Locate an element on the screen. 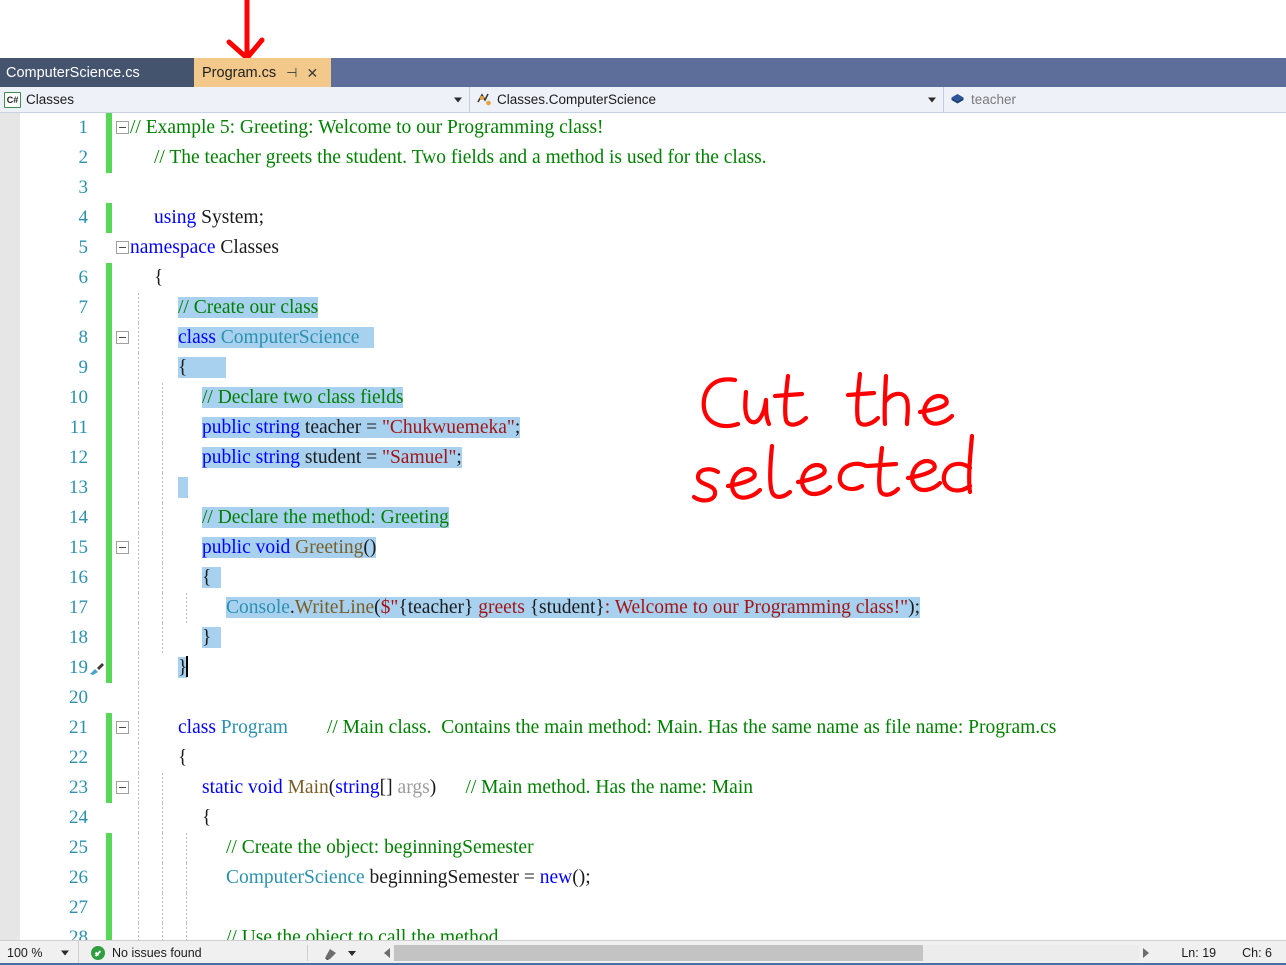 This screenshot has height=965, width=1286. issues-status: No issues found is located at coordinates (193, 953).